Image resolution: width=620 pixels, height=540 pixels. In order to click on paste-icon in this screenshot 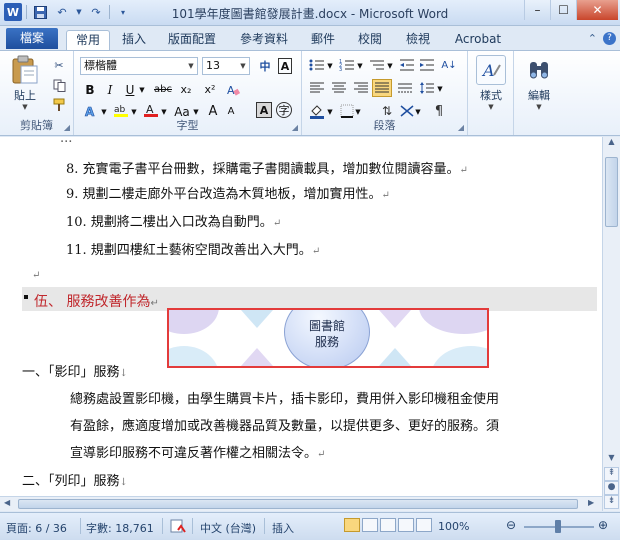, I will do `click(25, 70)`.